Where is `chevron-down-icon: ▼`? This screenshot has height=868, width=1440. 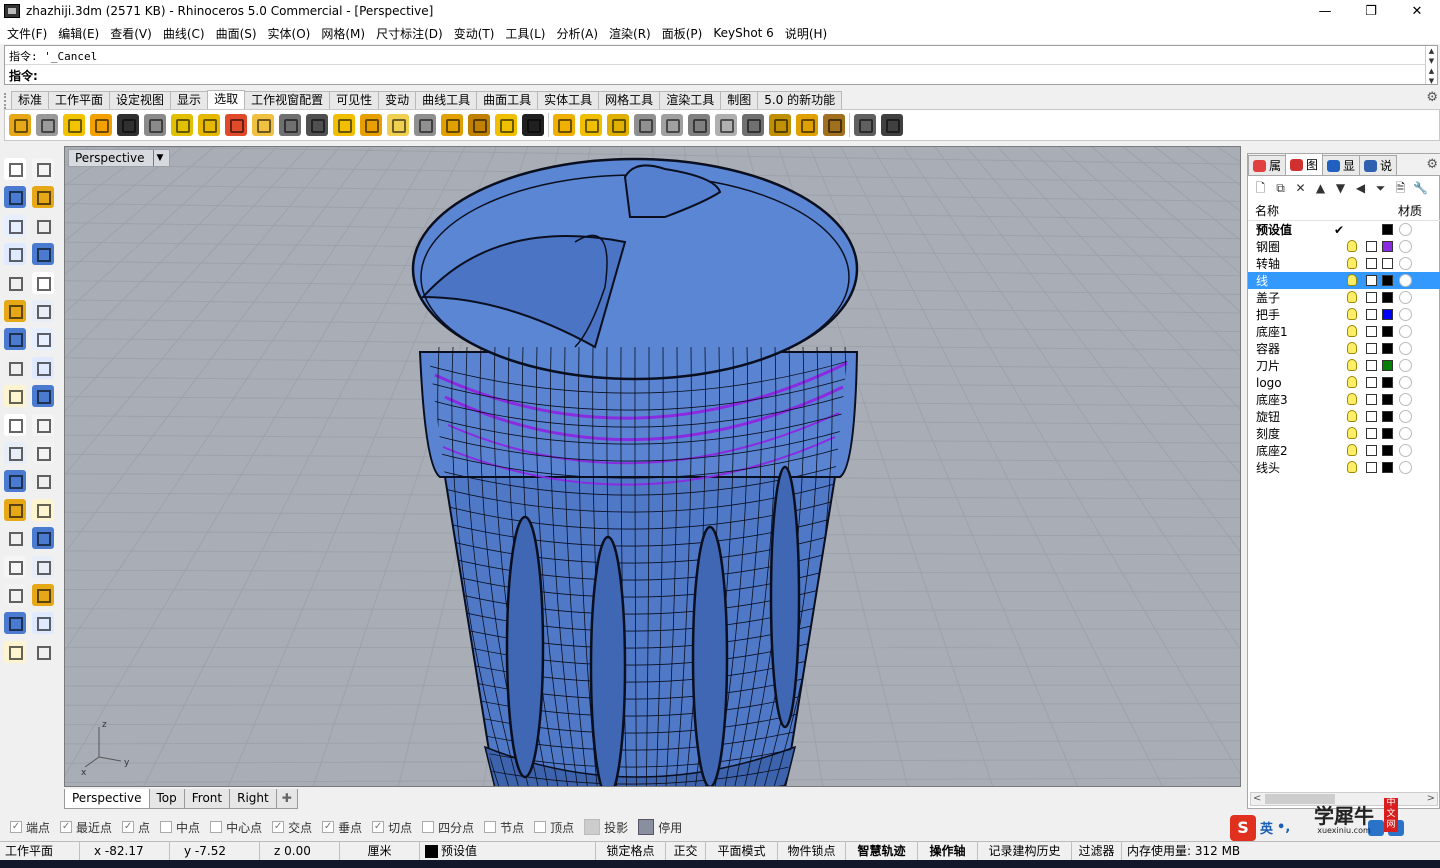
chevron-down-icon: ▼ is located at coordinates (157, 158).